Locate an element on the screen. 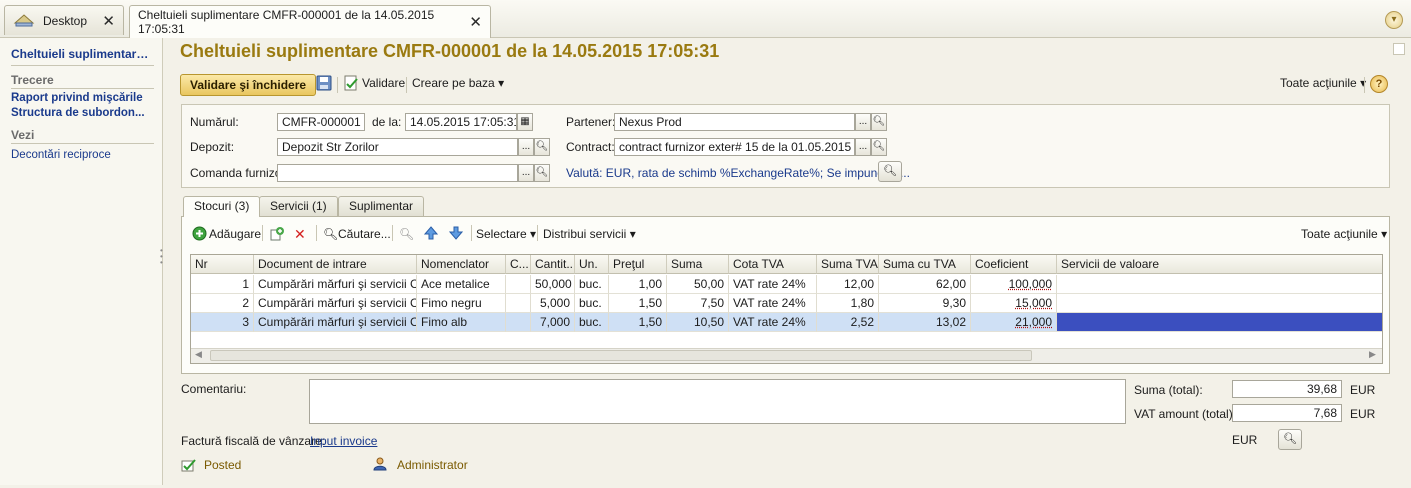 This screenshot has height=488, width=1411. table-cell: 9,30 is located at coordinates (925, 303).